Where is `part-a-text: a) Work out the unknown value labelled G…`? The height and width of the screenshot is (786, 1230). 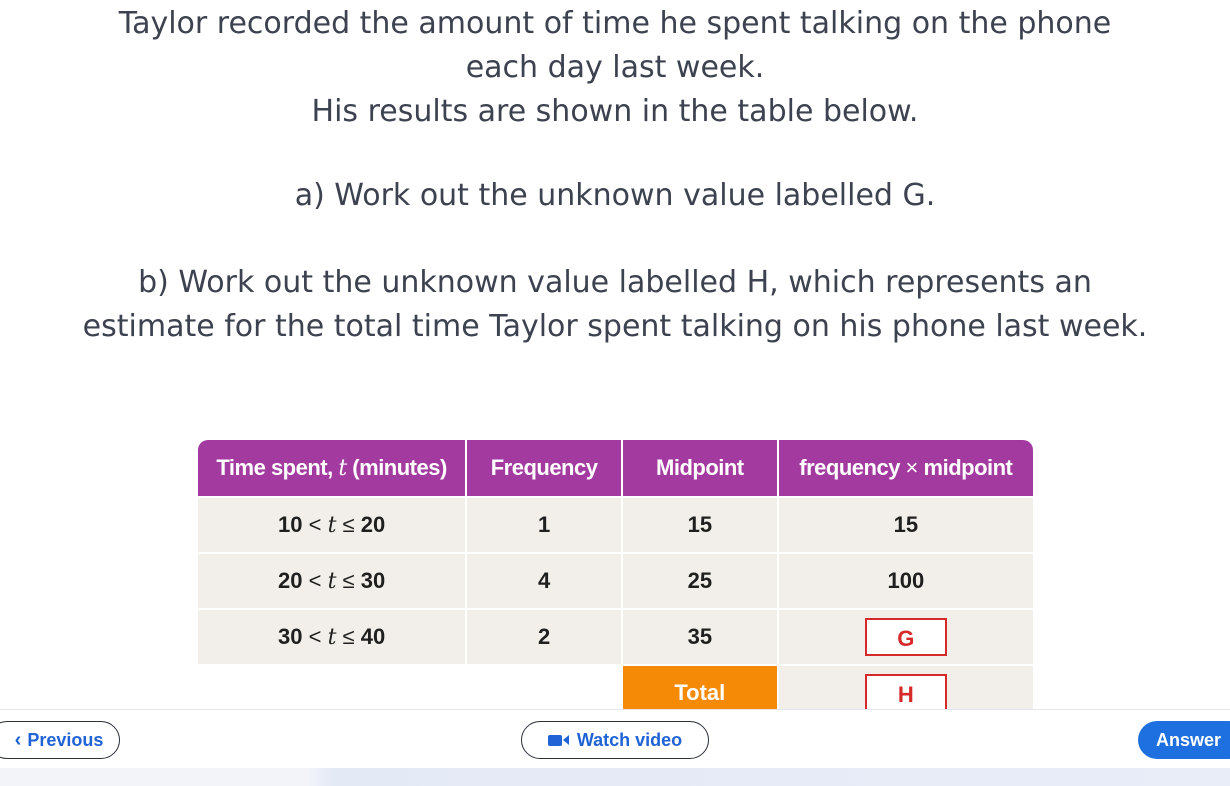 part-a-text: a) Work out the unknown value labelled G… is located at coordinates (615, 195).